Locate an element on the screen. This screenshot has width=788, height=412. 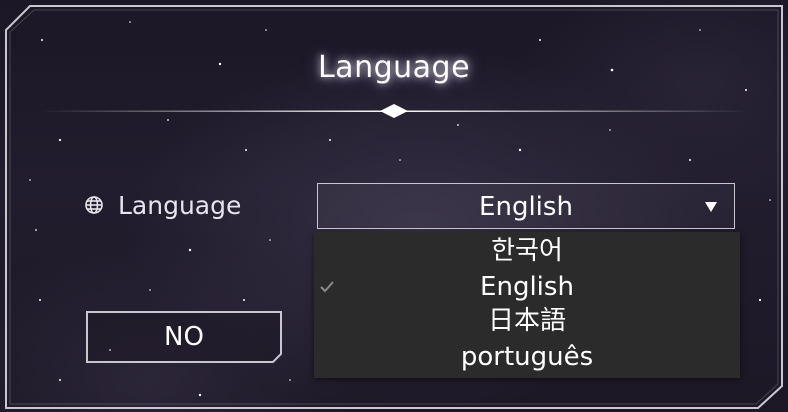
dialog-title: Language is located at coordinates (394, 67).